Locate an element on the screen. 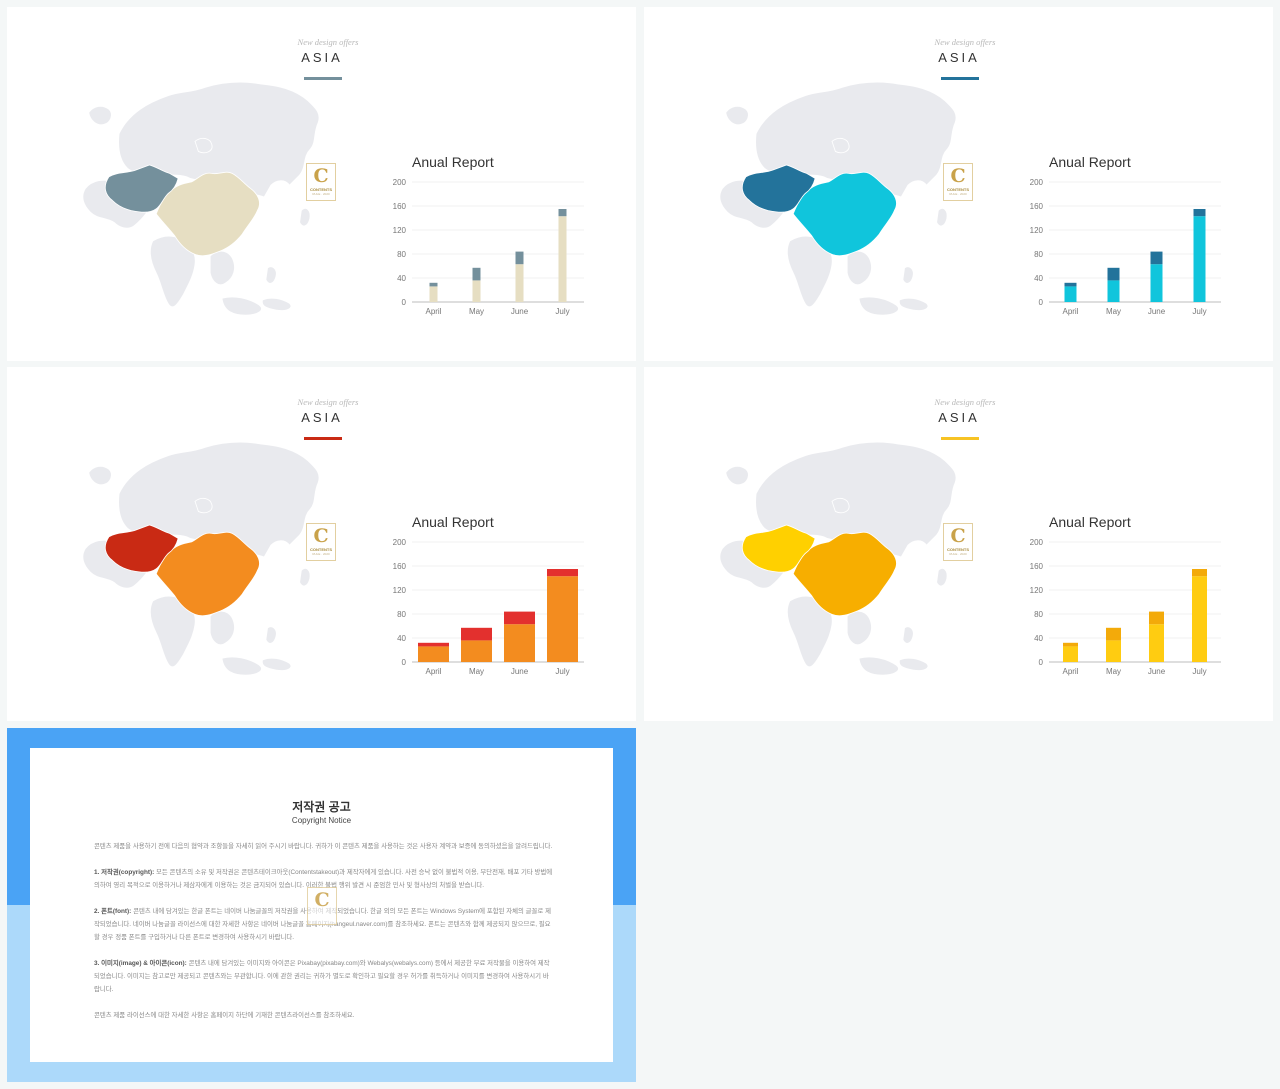 This screenshot has height=1089, width=1280. notice-p1-head: 1. 저작권(copyright): is located at coordinates (124, 872).